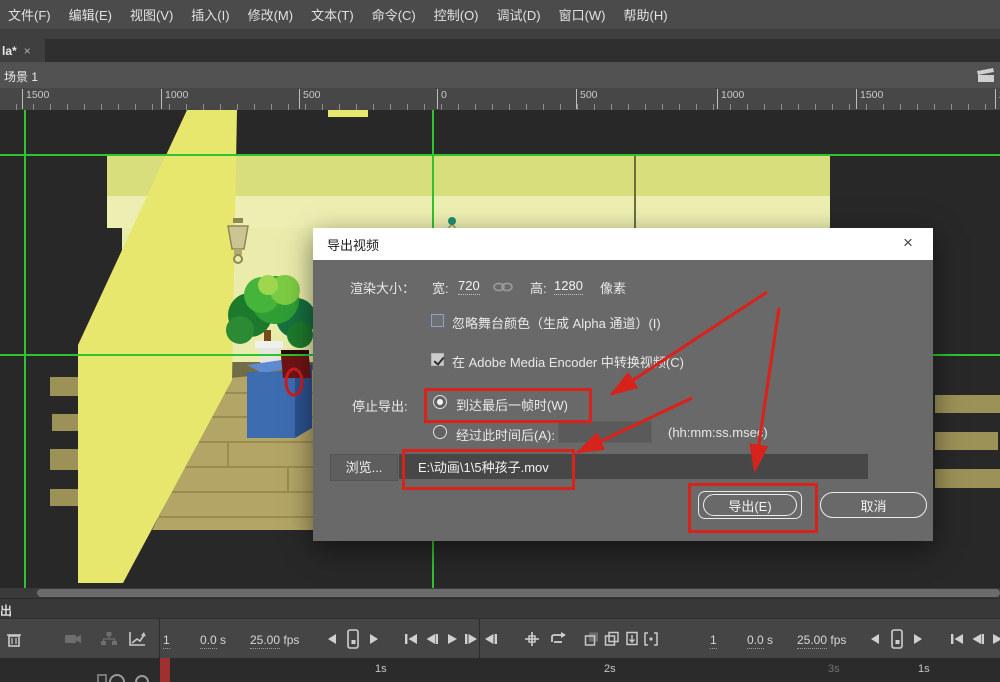  What do you see at coordinates (612, 639) in the screenshot?
I see `copy-frames-icon` at bounding box center [612, 639].